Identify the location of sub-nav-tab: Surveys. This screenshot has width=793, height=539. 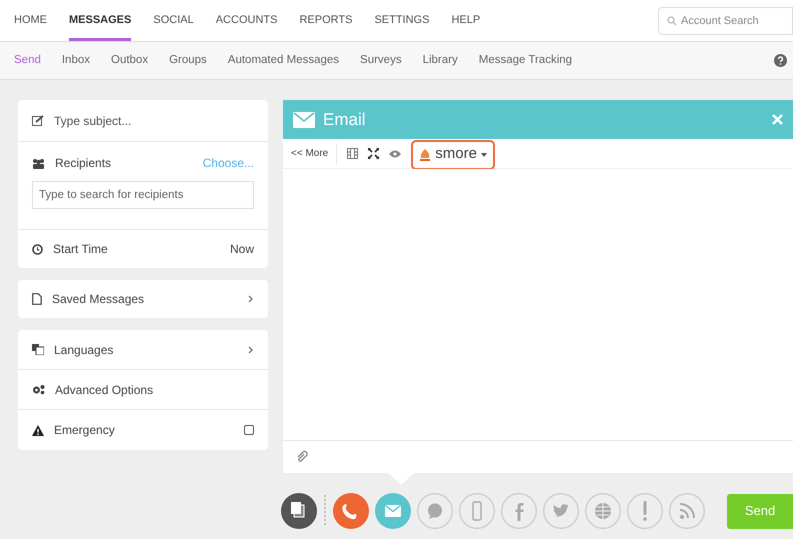
(381, 61).